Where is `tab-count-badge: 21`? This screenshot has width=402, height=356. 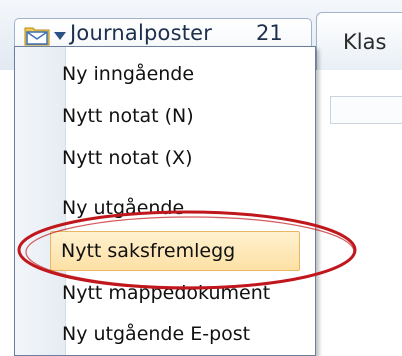
tab-count-badge: 21 is located at coordinates (269, 33).